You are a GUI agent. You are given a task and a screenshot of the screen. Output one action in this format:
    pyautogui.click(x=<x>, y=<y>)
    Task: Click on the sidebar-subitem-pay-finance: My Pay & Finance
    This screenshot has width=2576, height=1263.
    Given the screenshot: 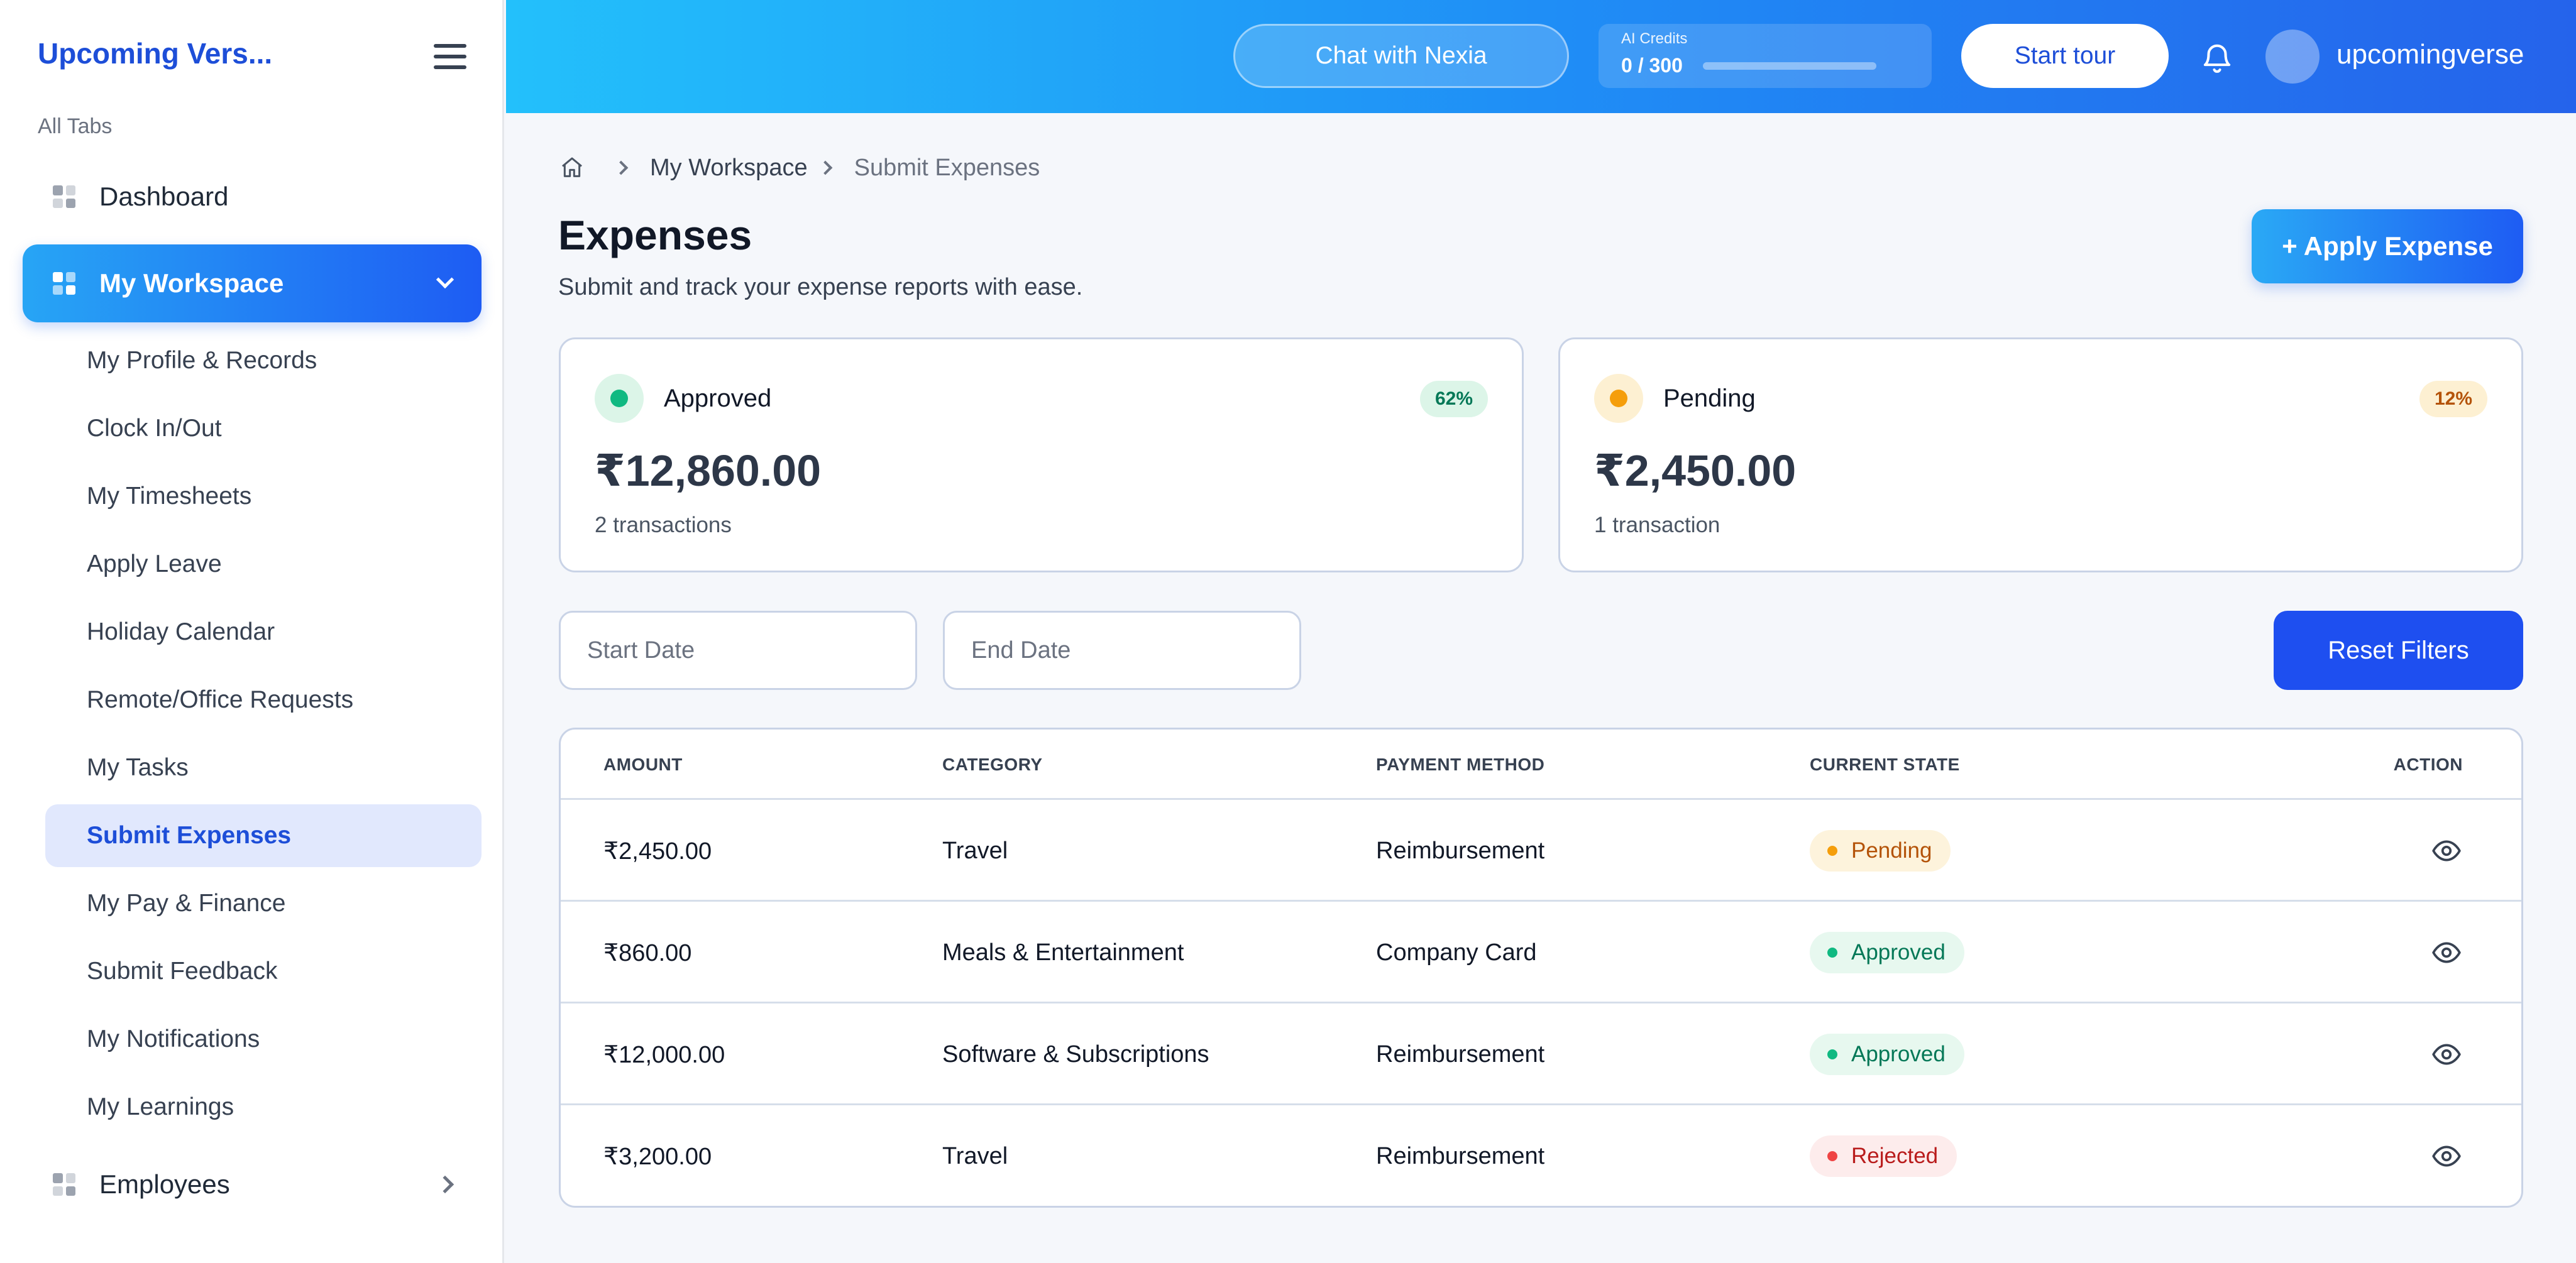 What is the action you would take?
    pyautogui.click(x=263, y=903)
    